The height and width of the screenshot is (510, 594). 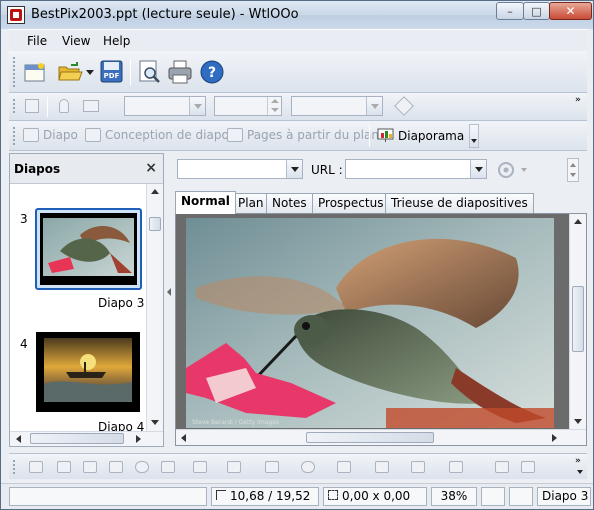 I want to click on slide-layout-icon, so click(x=32, y=106).